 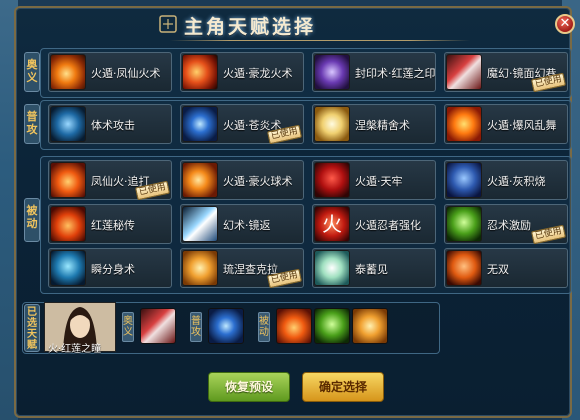 I want to click on lotus-fire-icon, so click(x=68, y=224).